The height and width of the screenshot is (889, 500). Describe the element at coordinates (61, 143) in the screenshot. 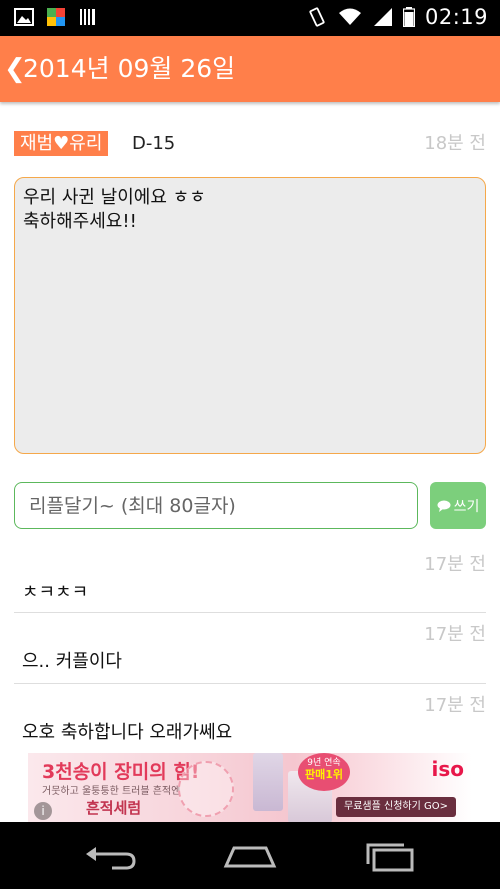

I see `couple-name-badge: 재범♥유리` at that location.